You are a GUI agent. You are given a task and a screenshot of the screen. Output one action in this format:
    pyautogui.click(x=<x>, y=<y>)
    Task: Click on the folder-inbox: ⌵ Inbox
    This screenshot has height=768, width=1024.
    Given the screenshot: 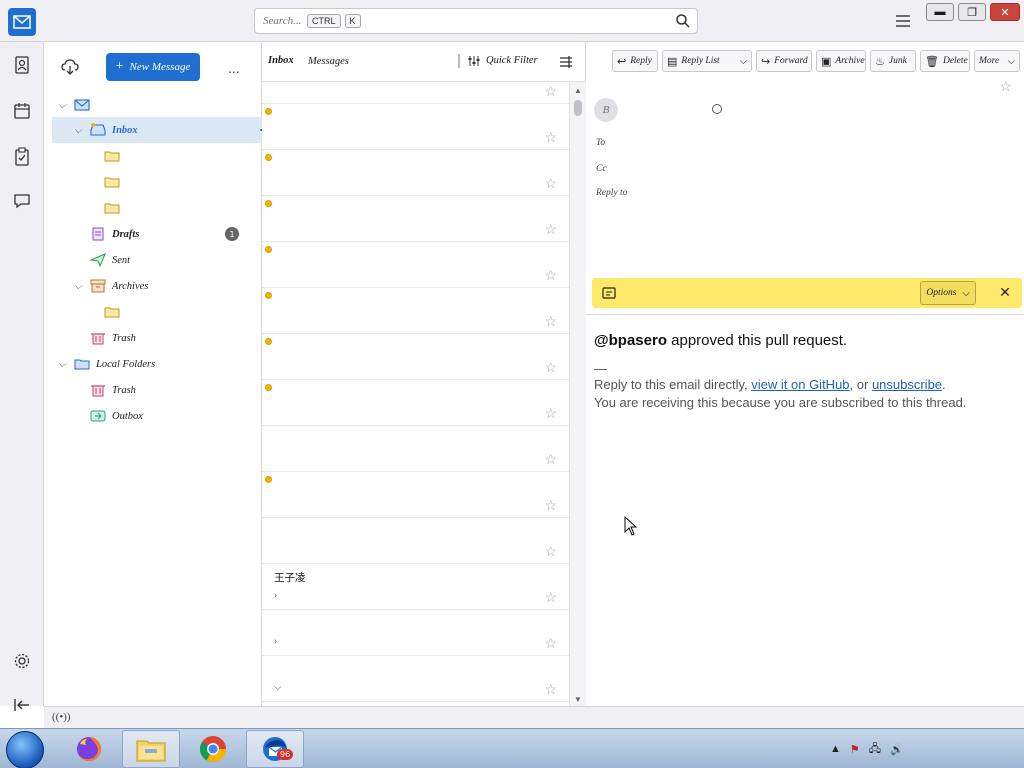 What is the action you would take?
    pyautogui.click(x=167, y=130)
    